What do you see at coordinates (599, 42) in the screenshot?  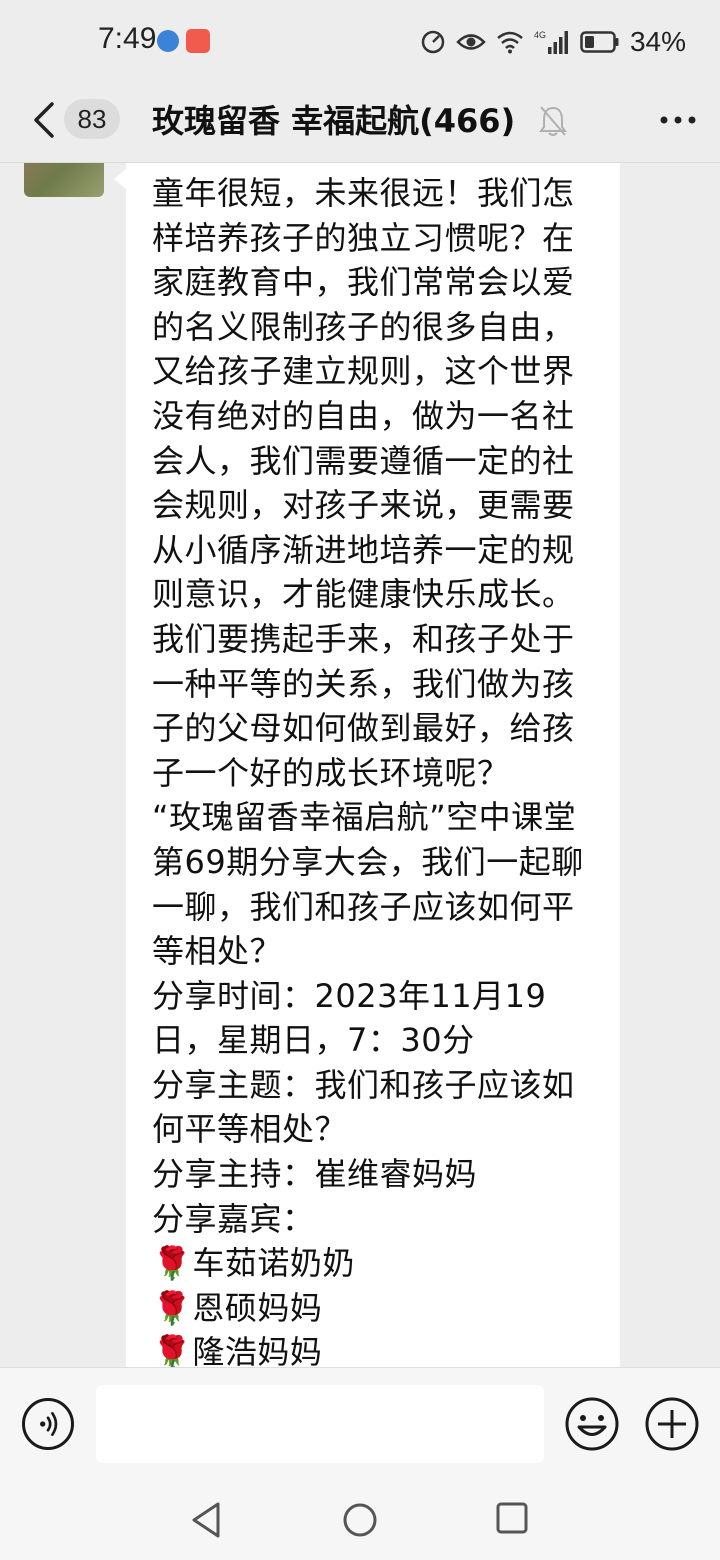 I see `battery-icon` at bounding box center [599, 42].